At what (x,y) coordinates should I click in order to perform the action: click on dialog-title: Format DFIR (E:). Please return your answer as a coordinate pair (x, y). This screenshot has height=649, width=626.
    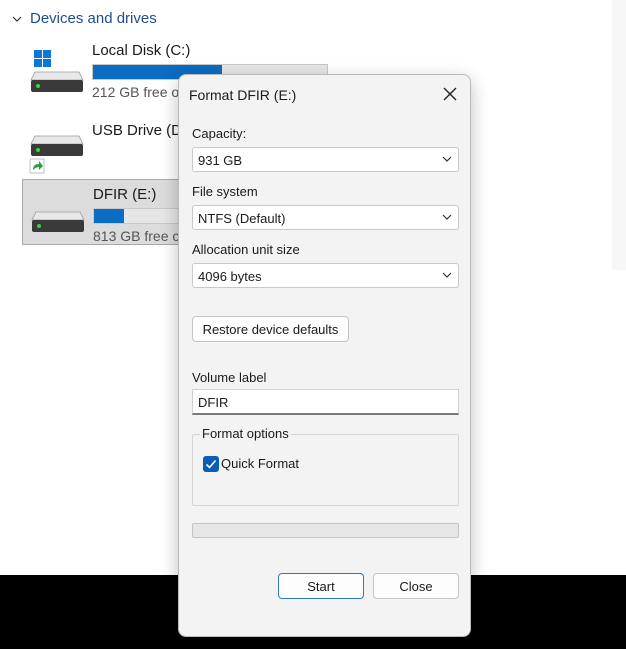
    Looking at the image, I should click on (243, 95).